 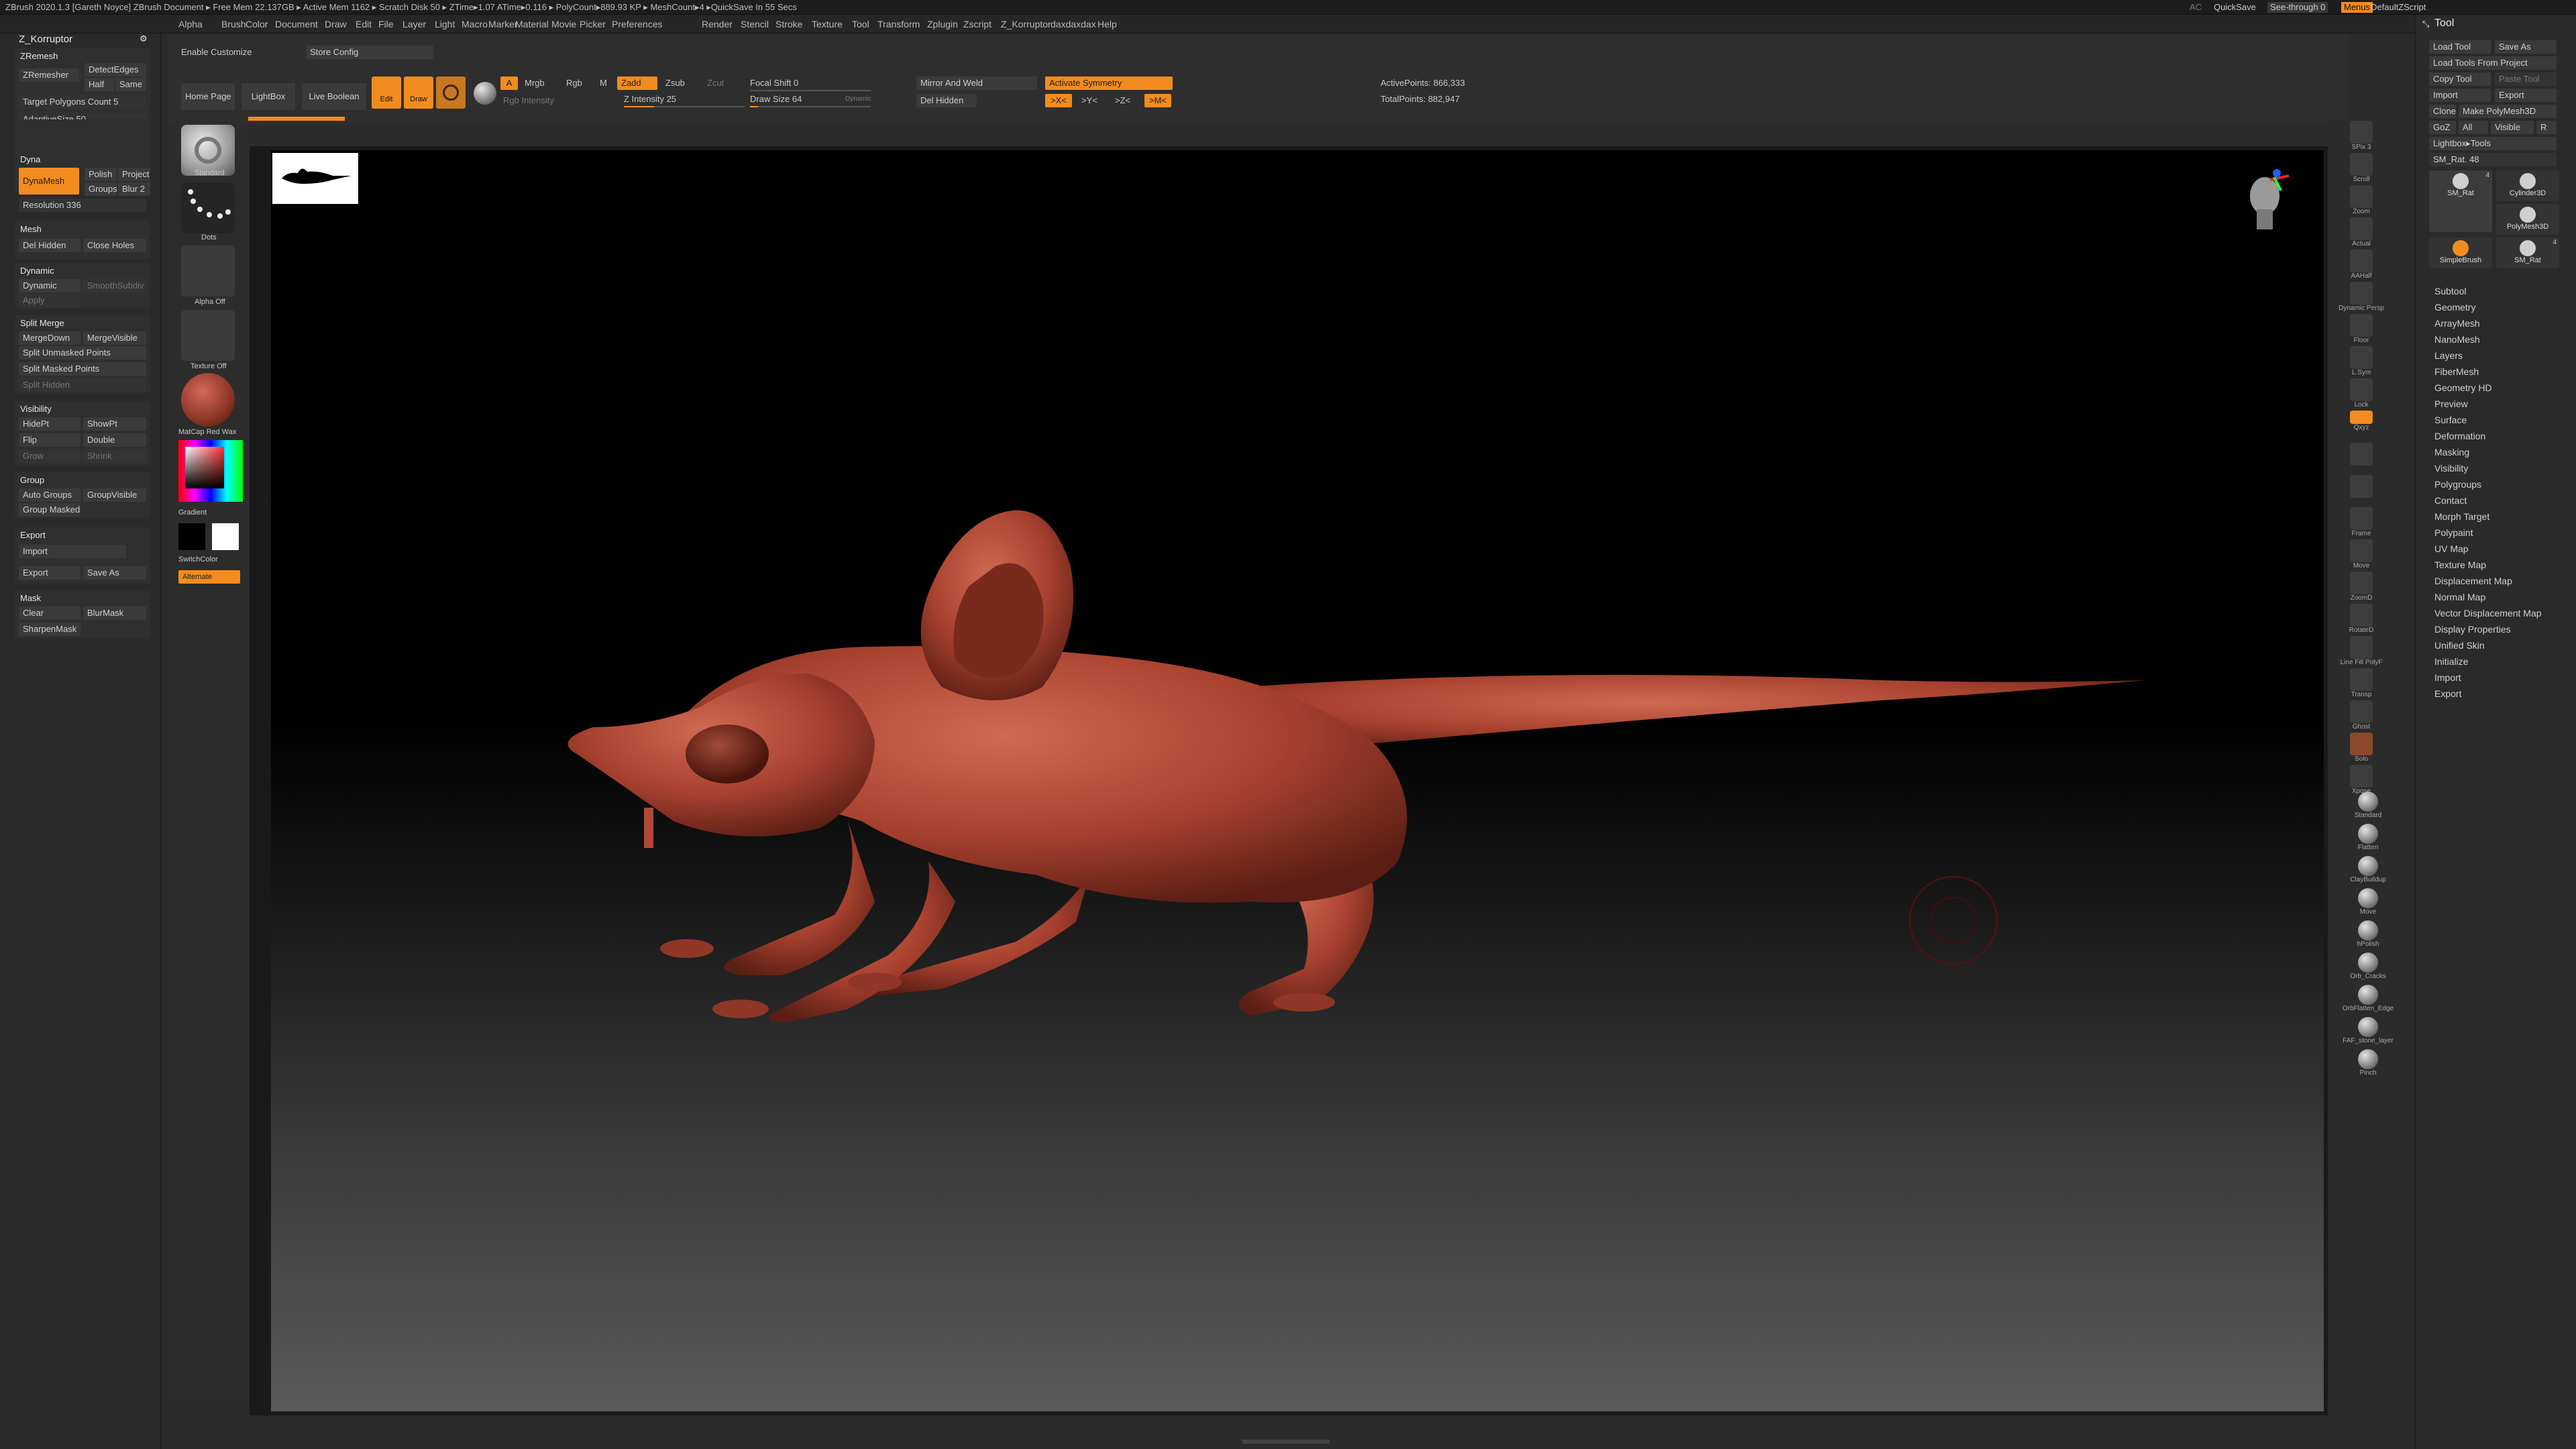 I want to click on goz-button: GoZ, so click(x=2442, y=127).